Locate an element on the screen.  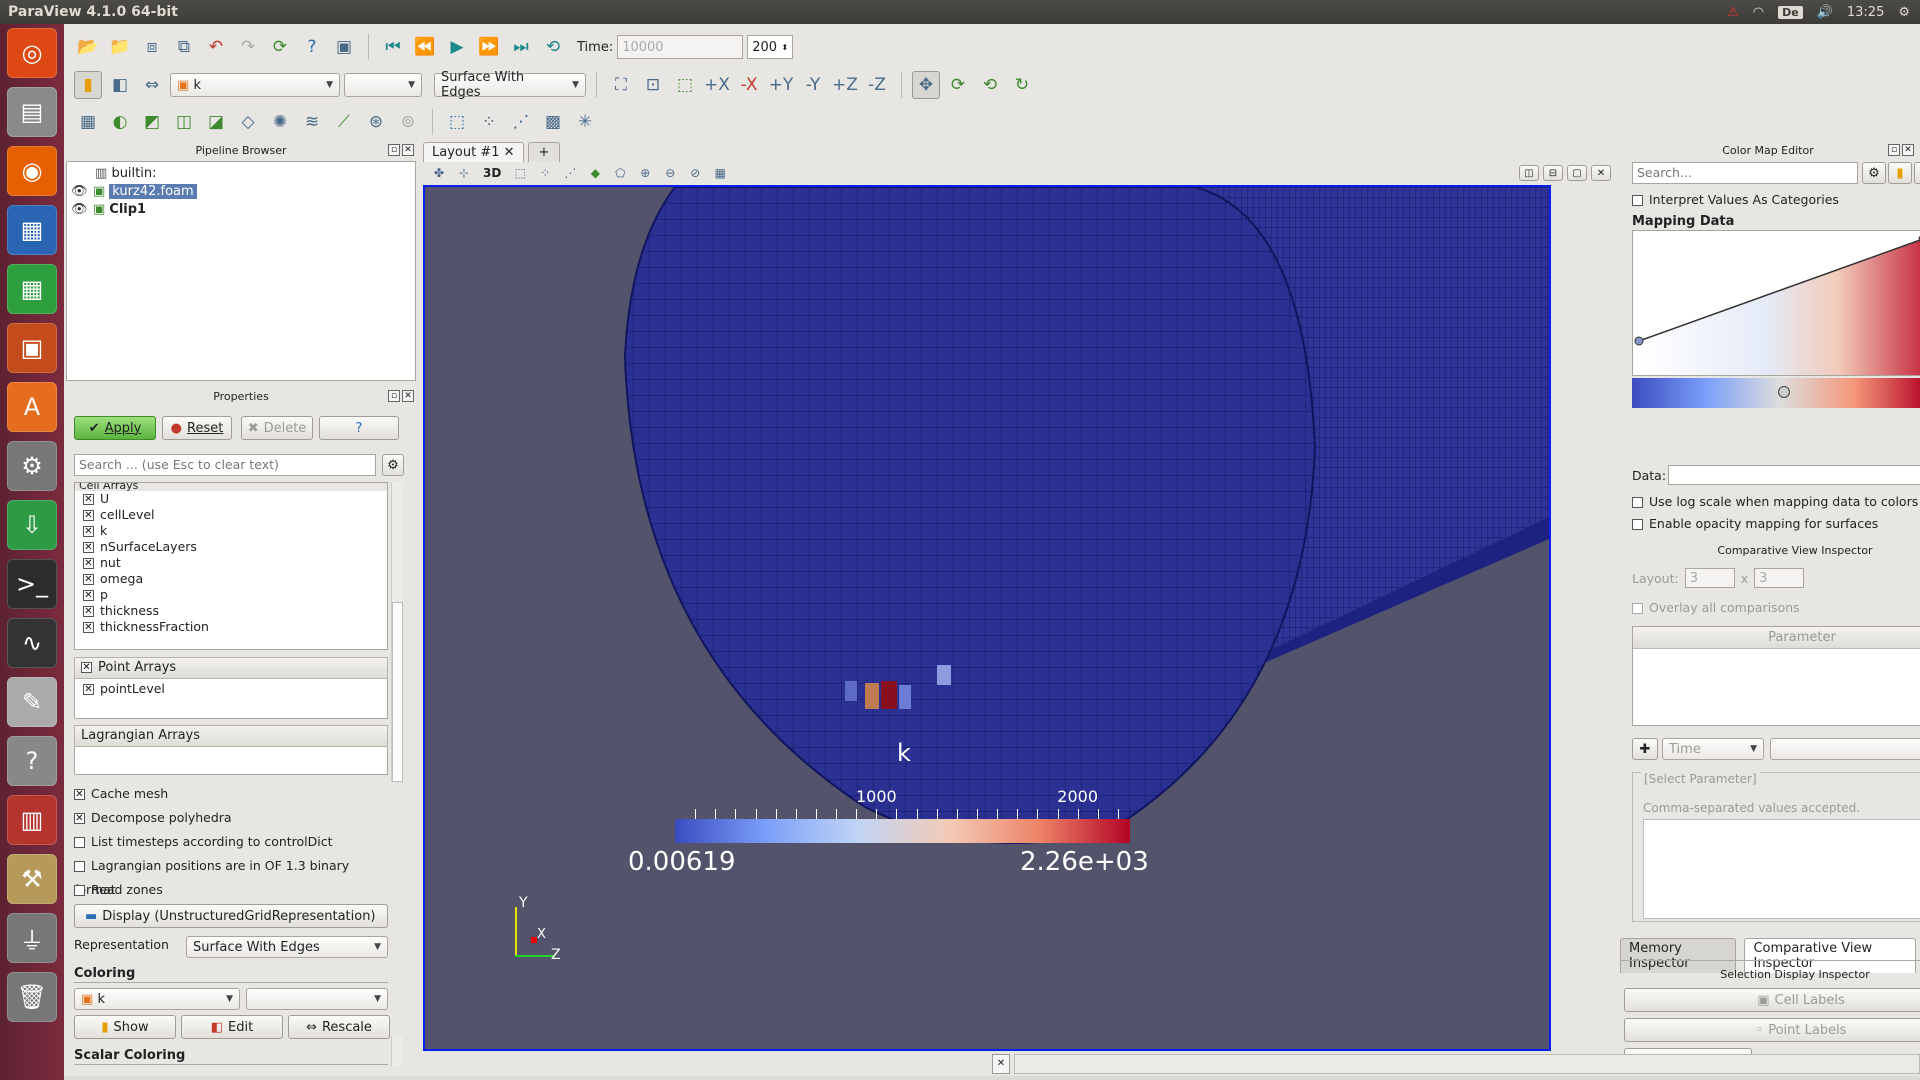
rescale-range-icon: ⇔ is located at coordinates (152, 85).